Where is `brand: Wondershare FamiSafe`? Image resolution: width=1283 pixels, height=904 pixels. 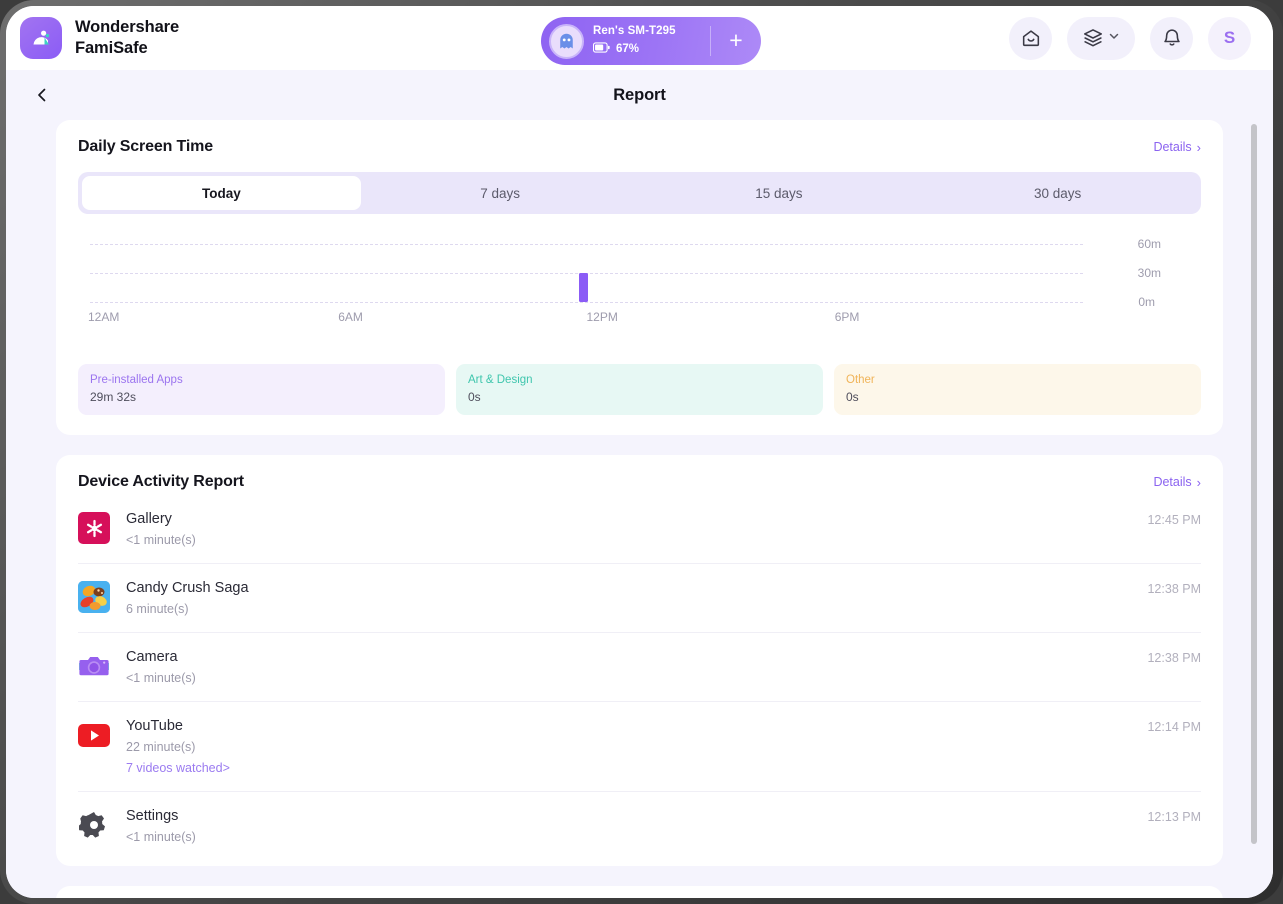
brand: Wondershare FamiSafe is located at coordinates (99, 38).